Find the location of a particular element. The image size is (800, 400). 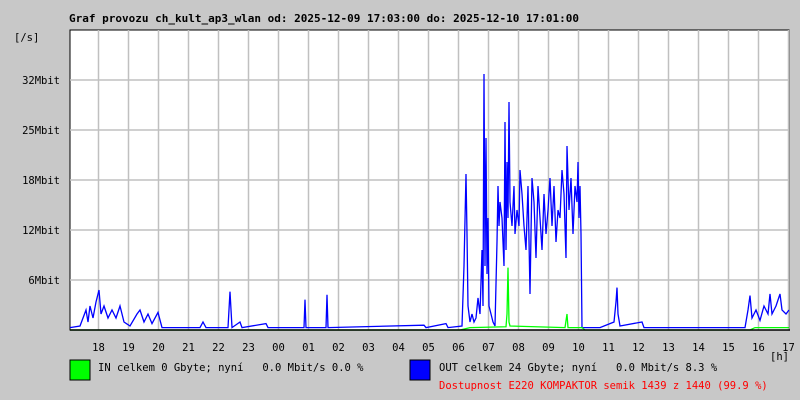

legend-in: IN celkem 0 Gbyte; nyní 0.0 Mbit/s 0.0 % is located at coordinates (216, 370).